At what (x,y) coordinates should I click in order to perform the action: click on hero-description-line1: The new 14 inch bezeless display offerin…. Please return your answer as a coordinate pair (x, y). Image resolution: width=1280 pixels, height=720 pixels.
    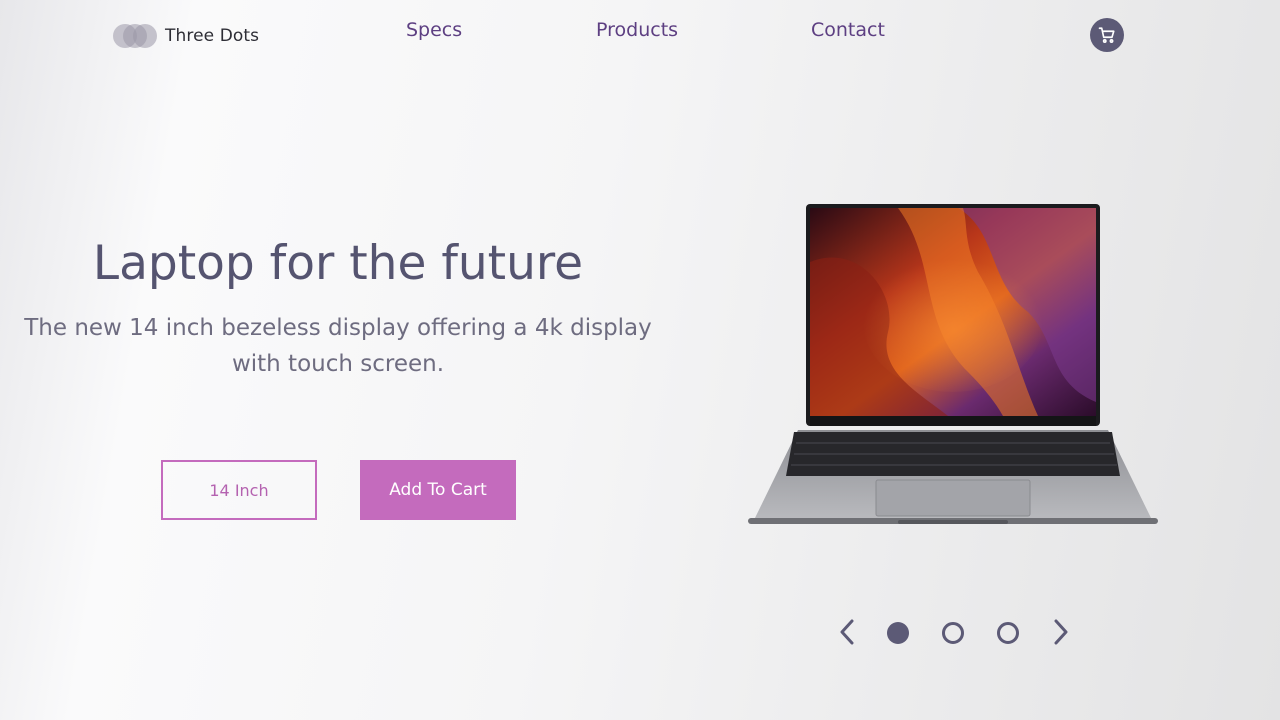
    Looking at the image, I should click on (338, 328).